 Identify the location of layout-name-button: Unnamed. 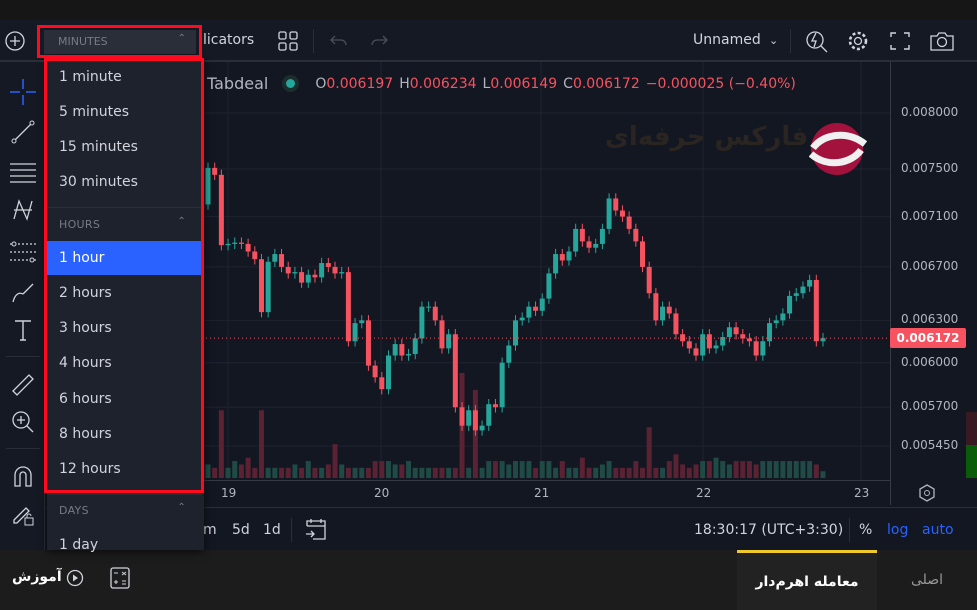
(727, 40).